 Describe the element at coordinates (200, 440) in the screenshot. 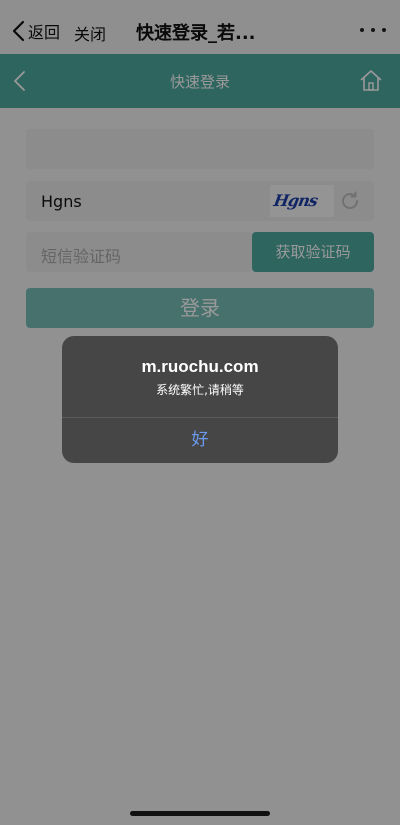

I see `alert-ok-button: 好` at that location.